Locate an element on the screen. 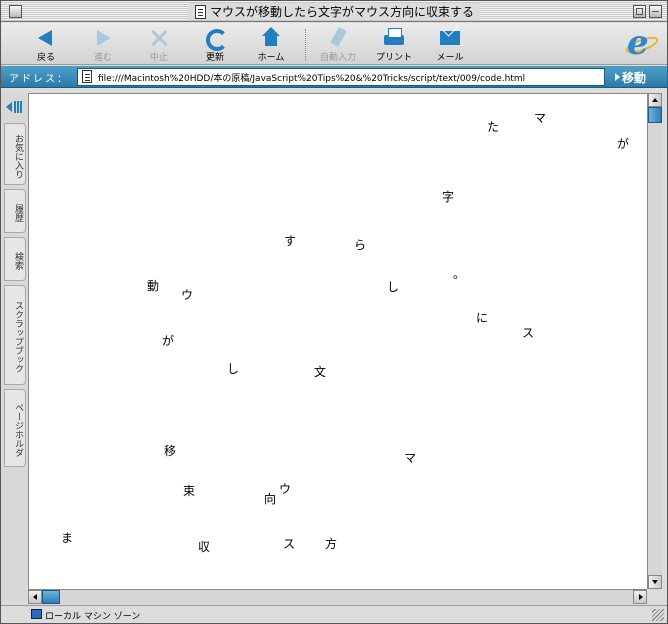  ie-logo-icon: e is located at coordinates (642, 43).